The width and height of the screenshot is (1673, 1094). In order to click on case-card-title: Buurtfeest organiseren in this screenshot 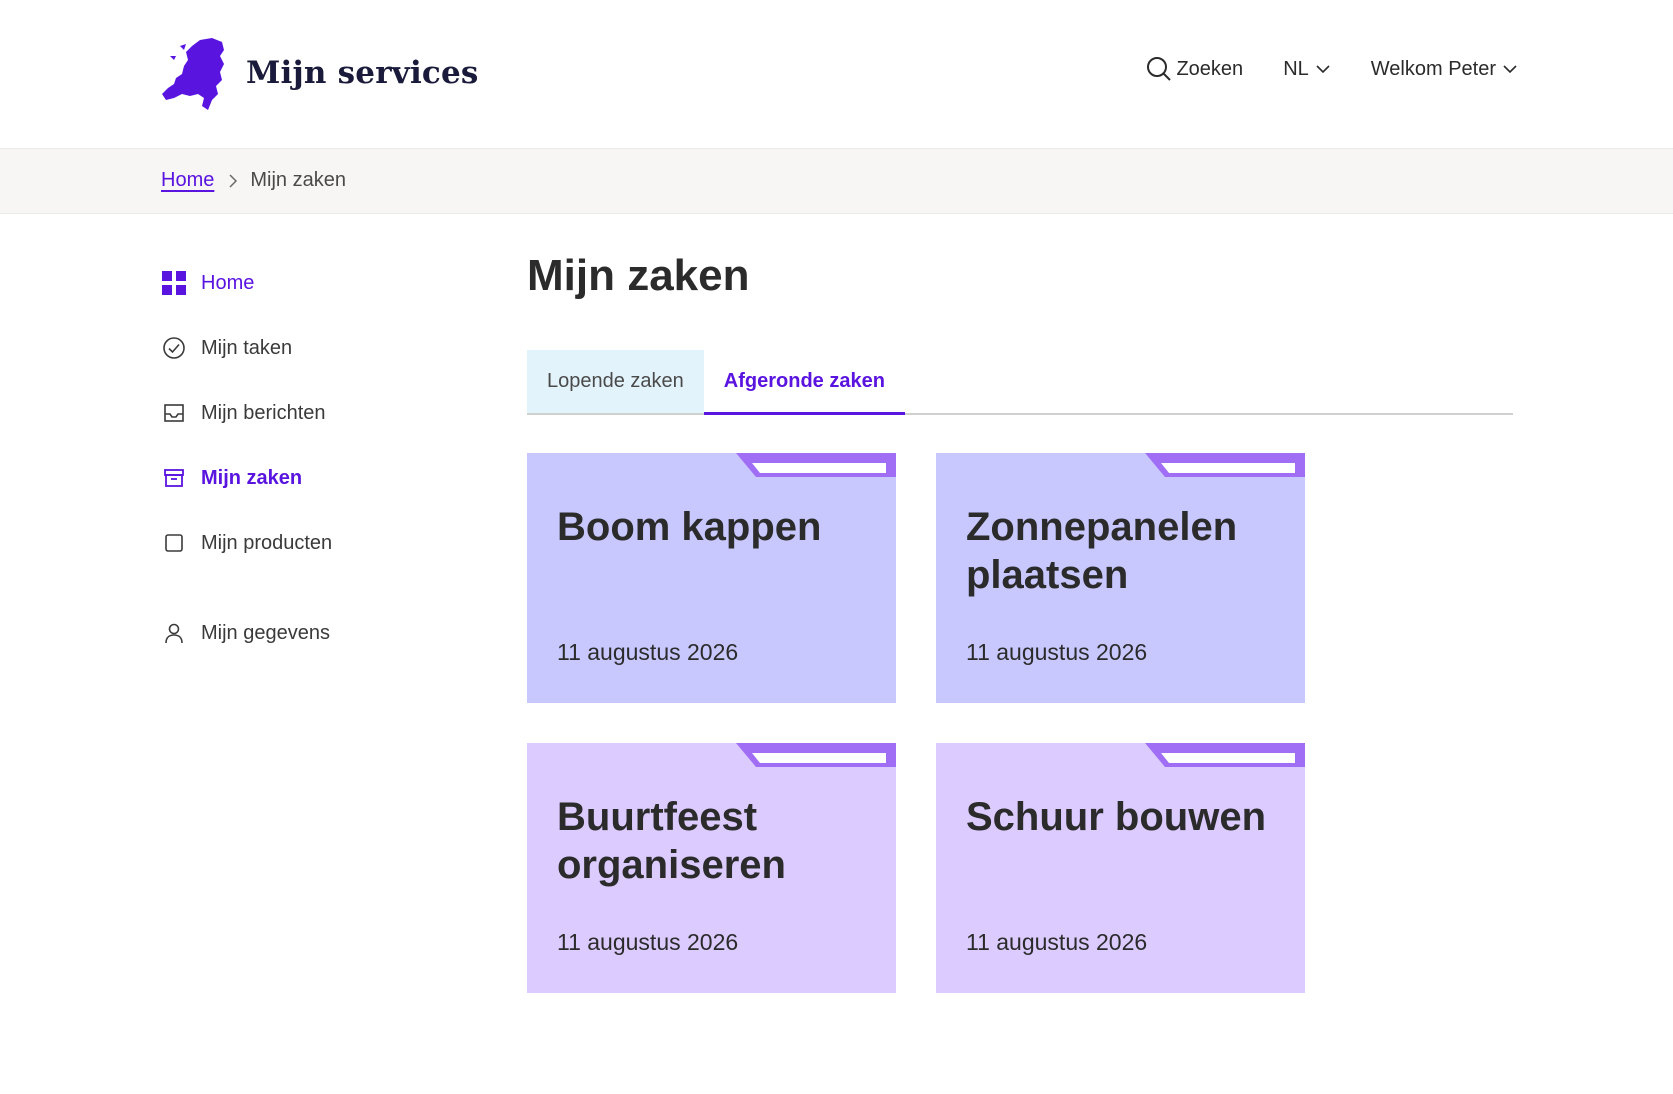, I will do `click(671, 841)`.